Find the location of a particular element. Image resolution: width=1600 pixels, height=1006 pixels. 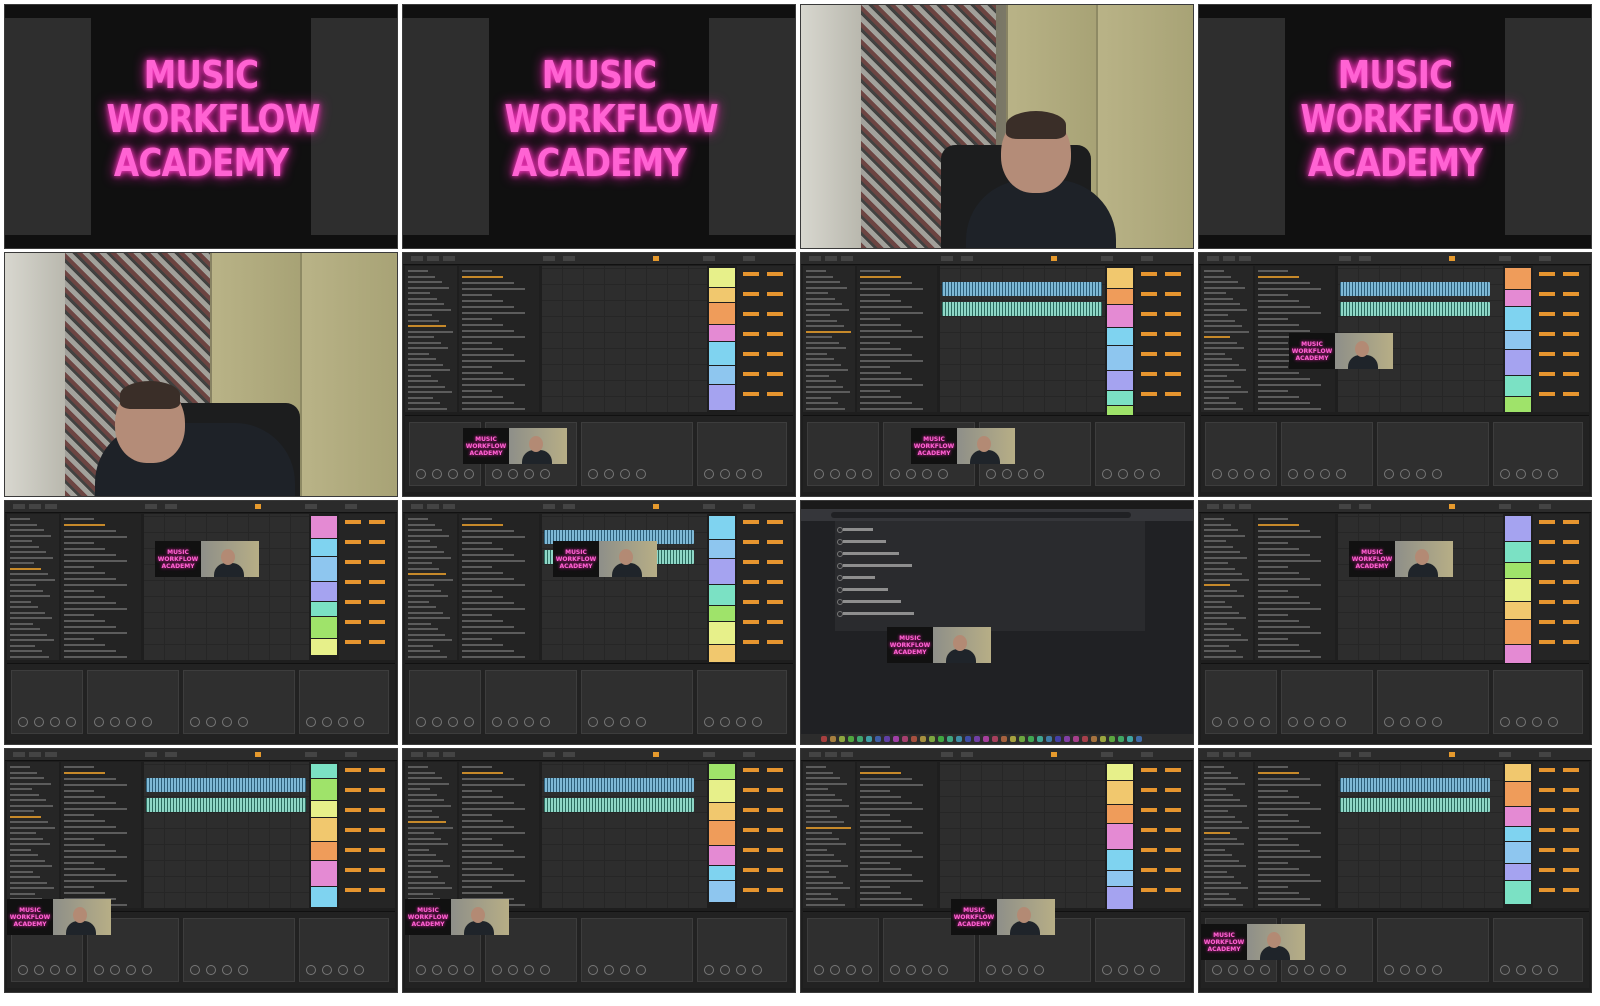

macos-dock is located at coordinates (997, 739).